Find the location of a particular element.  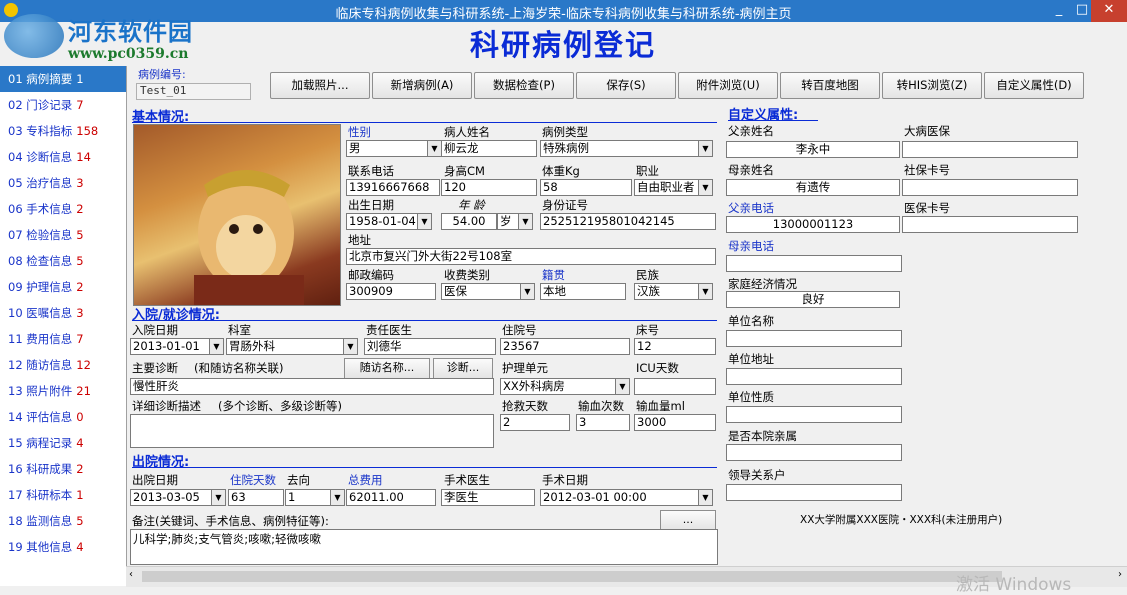

native-place-field: 本地 is located at coordinates (583, 291).